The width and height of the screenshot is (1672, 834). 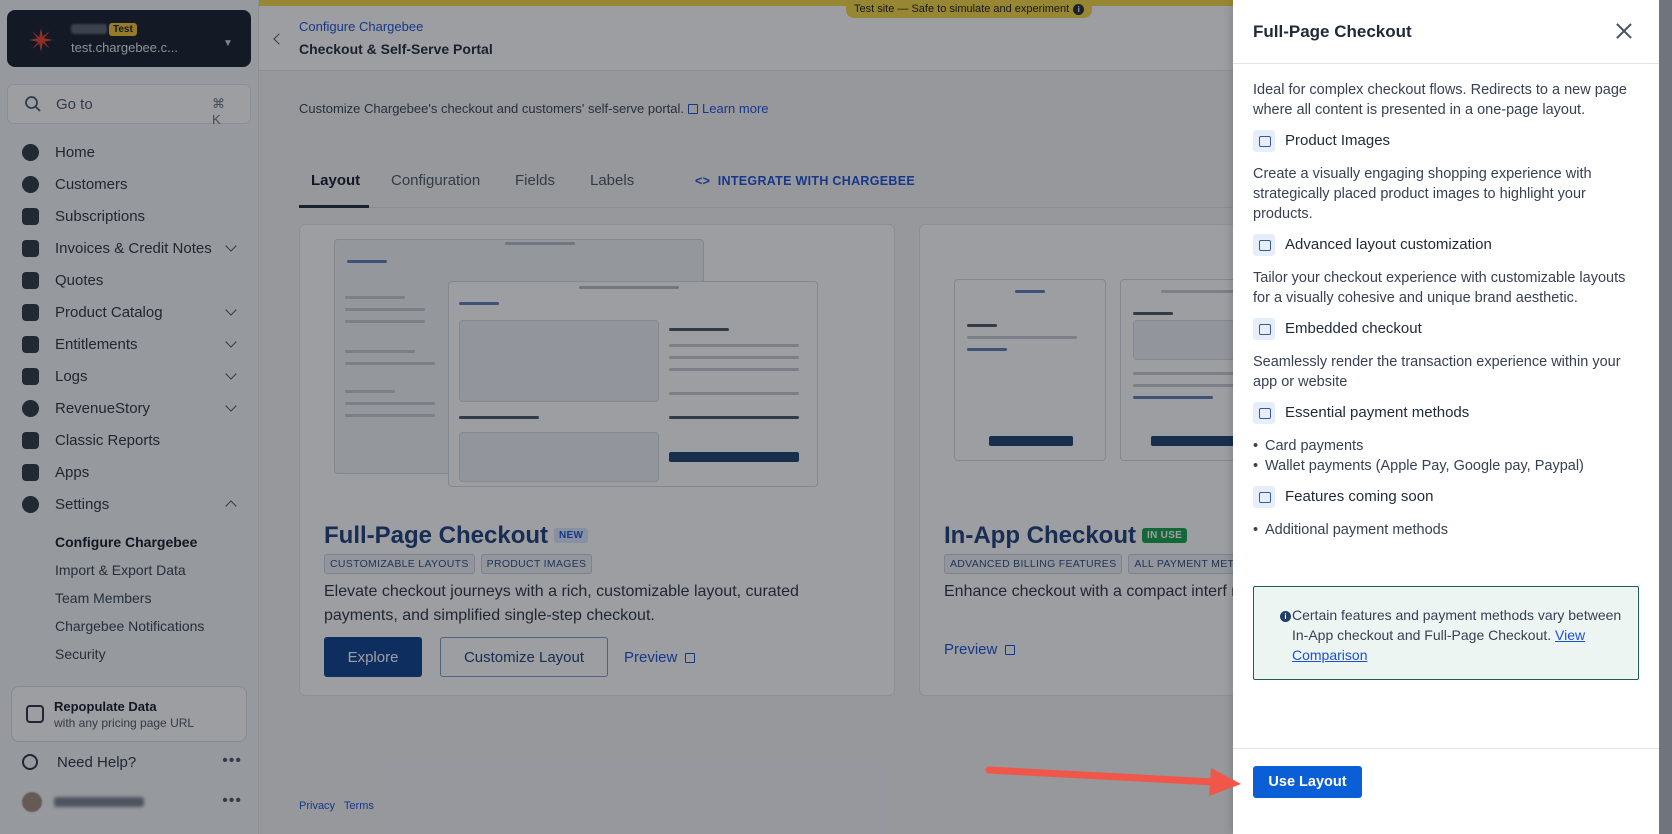 I want to click on clock-icon, so click(x=1264, y=497).